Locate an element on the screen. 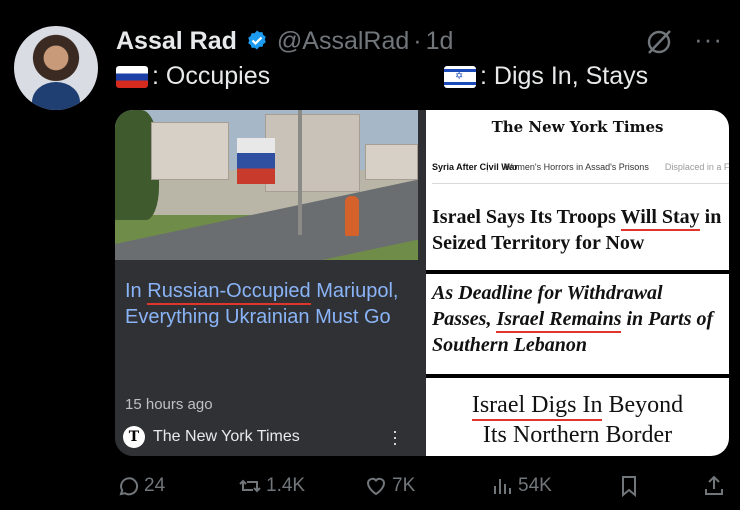 The image size is (740, 510). like-icon is located at coordinates (376, 486).